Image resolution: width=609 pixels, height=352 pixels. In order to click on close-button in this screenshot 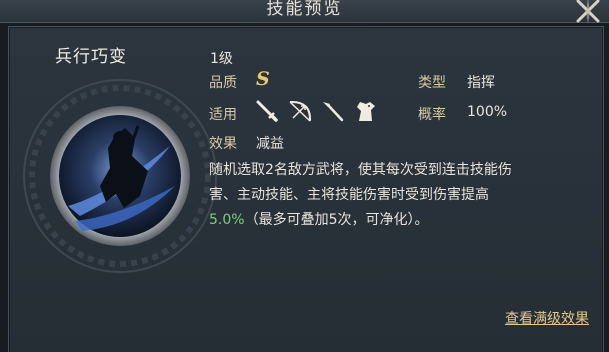, I will do `click(588, 12)`.